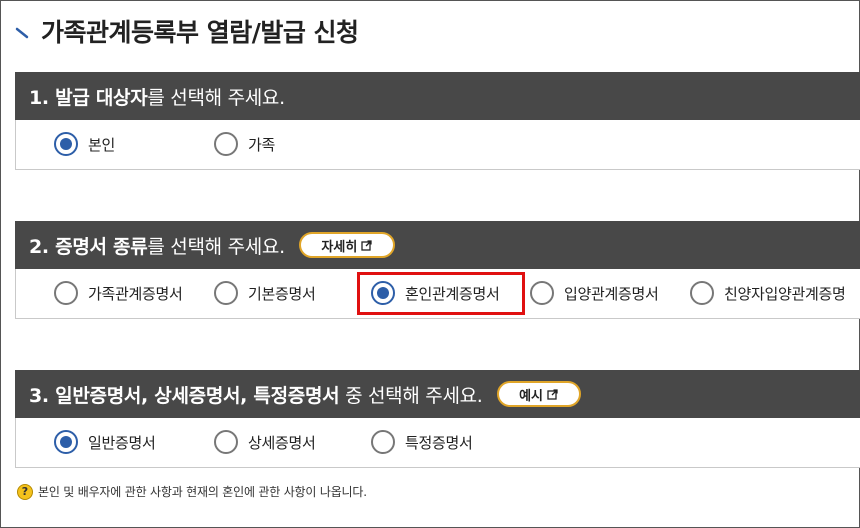 The height and width of the screenshot is (528, 860). Describe the element at coordinates (339, 247) in the screenshot. I see `detail-button-label: 자세히` at that location.